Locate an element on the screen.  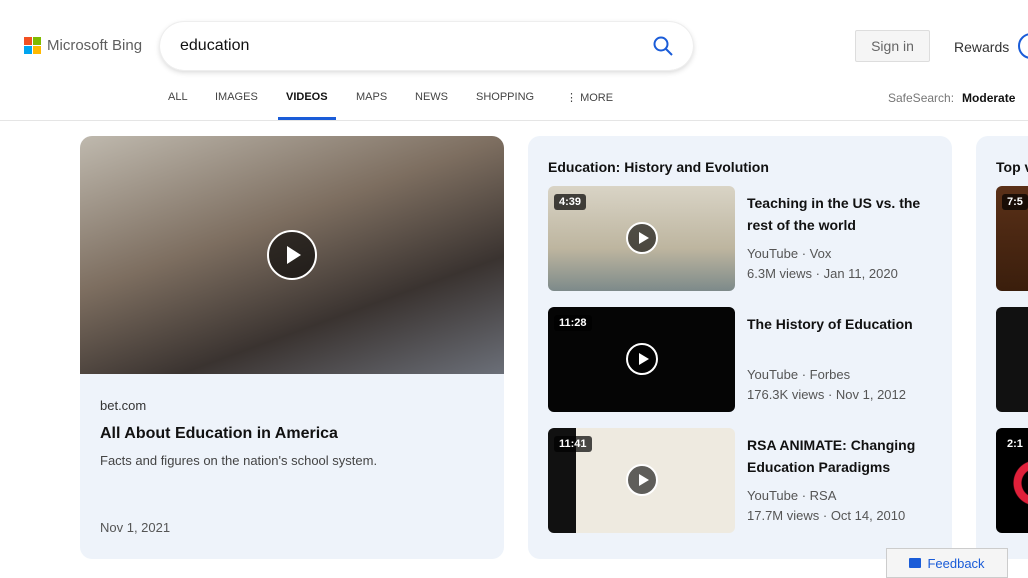
hero-date: Nov 1, 2021 is located at coordinates (135, 527).